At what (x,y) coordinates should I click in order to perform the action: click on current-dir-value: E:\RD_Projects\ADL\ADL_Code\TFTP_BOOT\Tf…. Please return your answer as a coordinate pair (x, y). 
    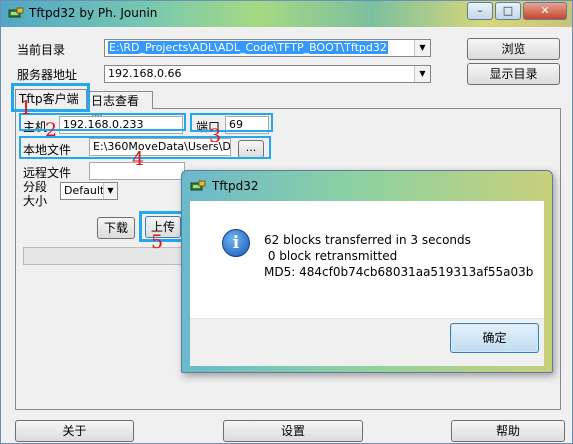
    Looking at the image, I should click on (248, 47).